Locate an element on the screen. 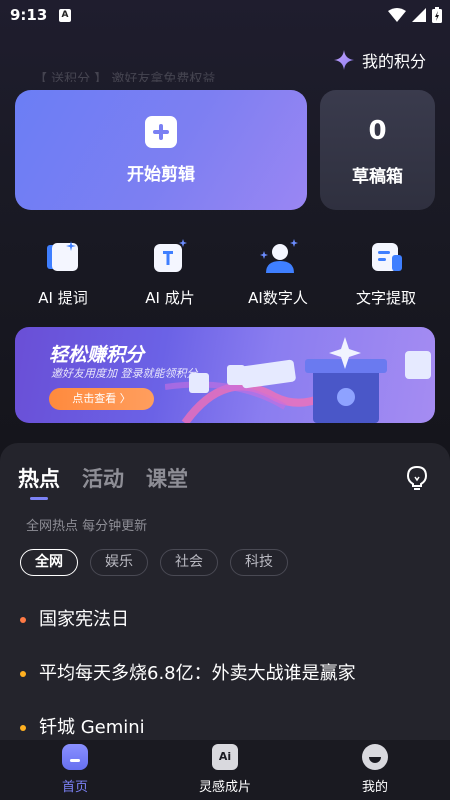 The width and height of the screenshot is (450, 800). tool-label: AI 成片 is located at coordinates (170, 298).